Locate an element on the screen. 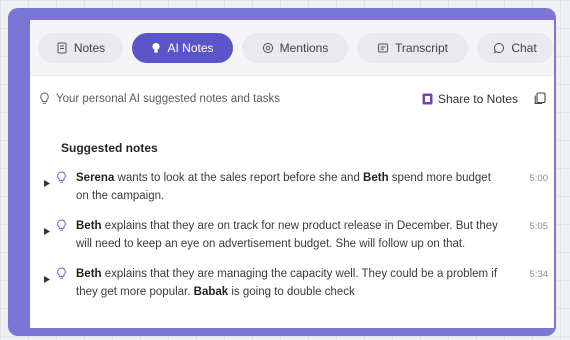 The image size is (570, 340). note-timestamp: 5:05 is located at coordinates (539, 235).